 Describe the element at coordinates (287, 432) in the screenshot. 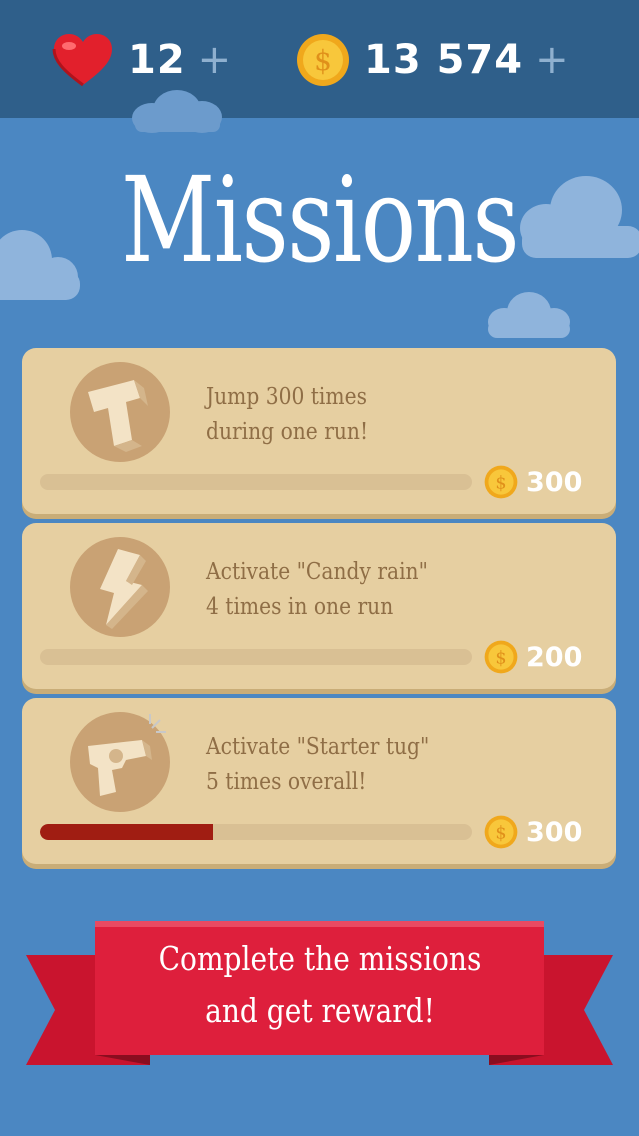

I see `mission-line-2: during one run!` at that location.